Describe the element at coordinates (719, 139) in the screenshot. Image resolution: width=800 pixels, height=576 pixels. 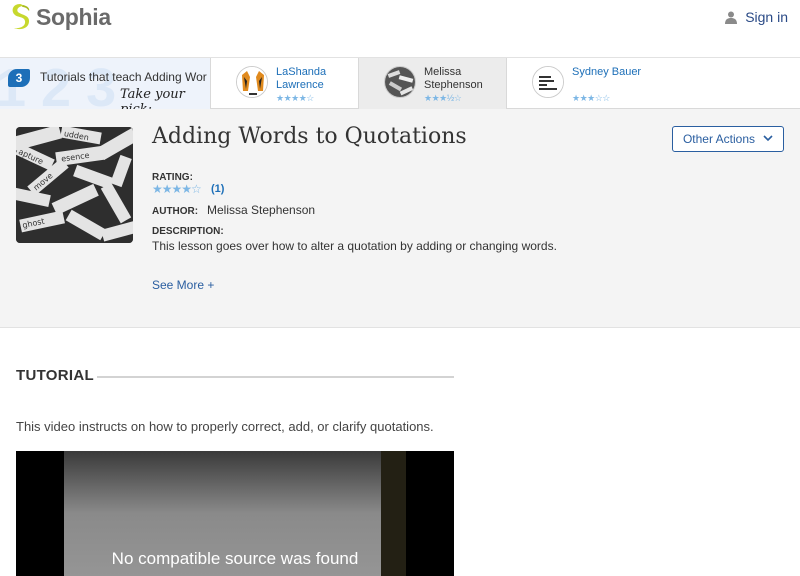
I see `other-actions-label: Other Actions` at that location.